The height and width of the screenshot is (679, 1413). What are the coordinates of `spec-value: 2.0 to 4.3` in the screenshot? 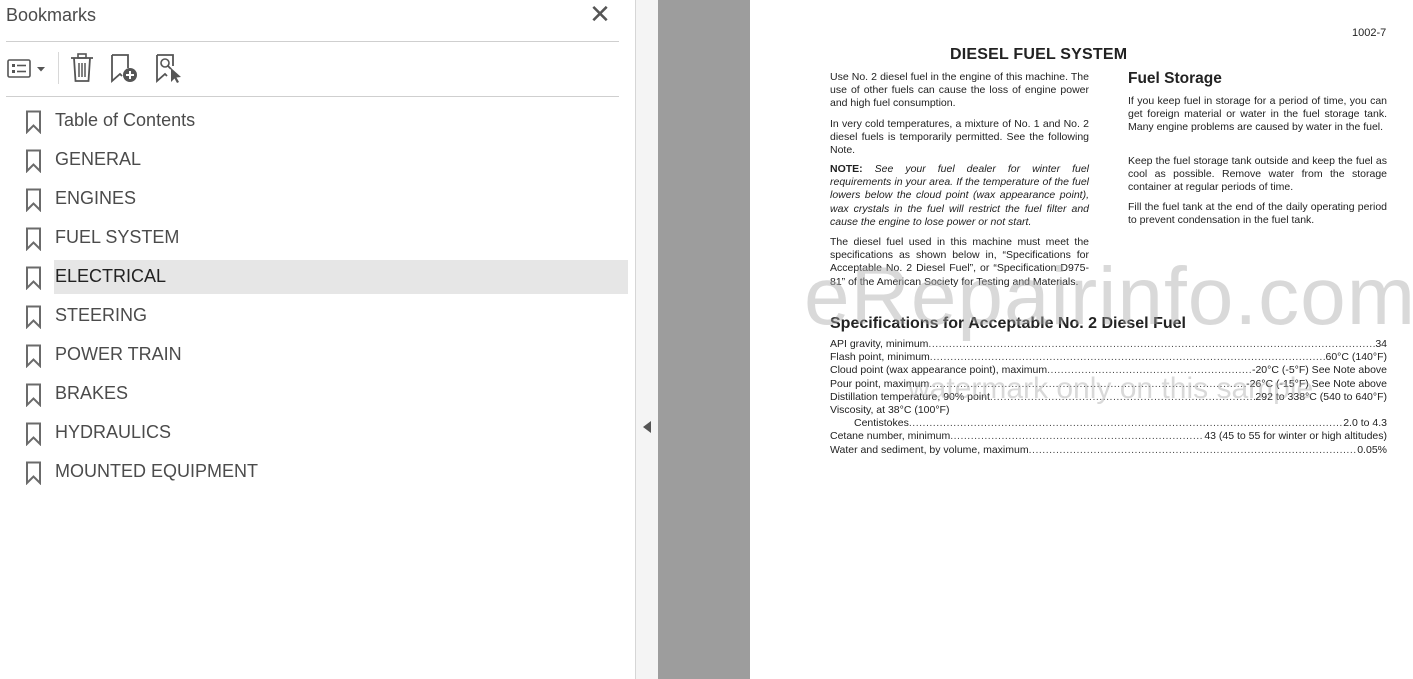 It's located at (1365, 423).